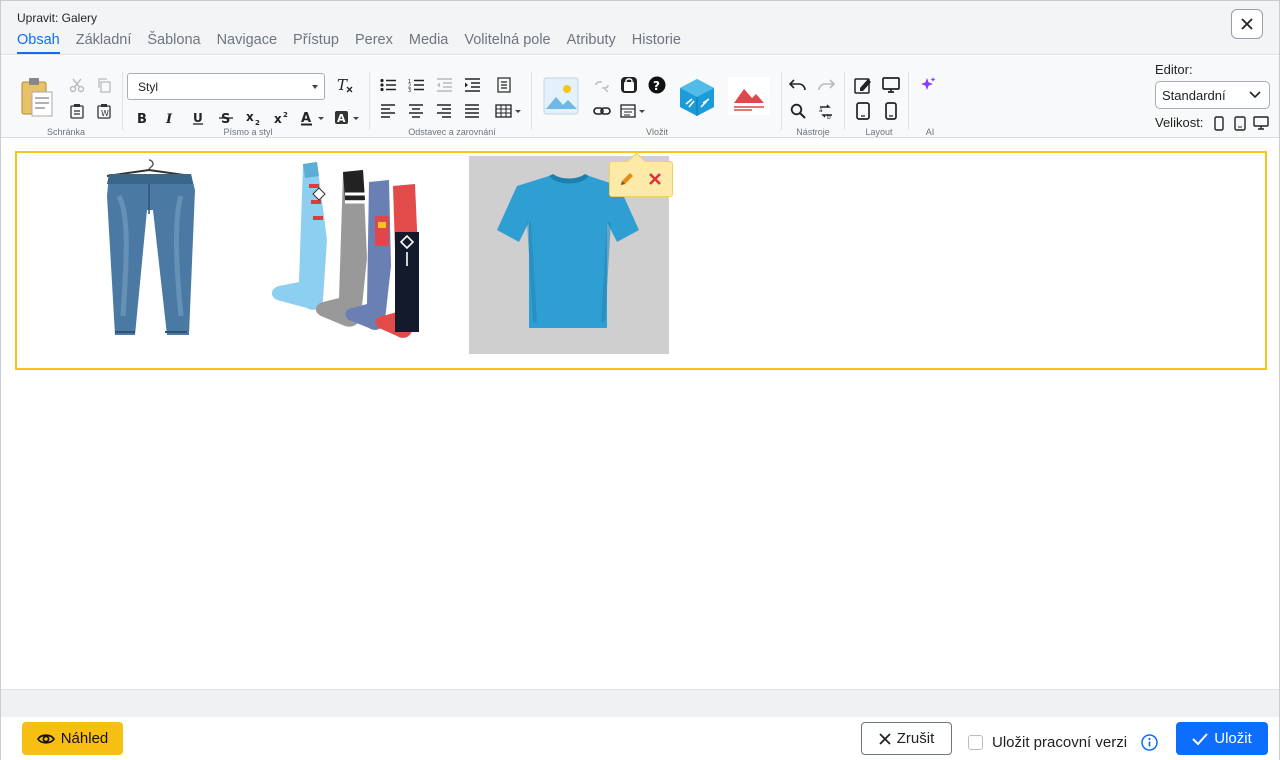  I want to click on sparkles-icon, so click(928, 83).